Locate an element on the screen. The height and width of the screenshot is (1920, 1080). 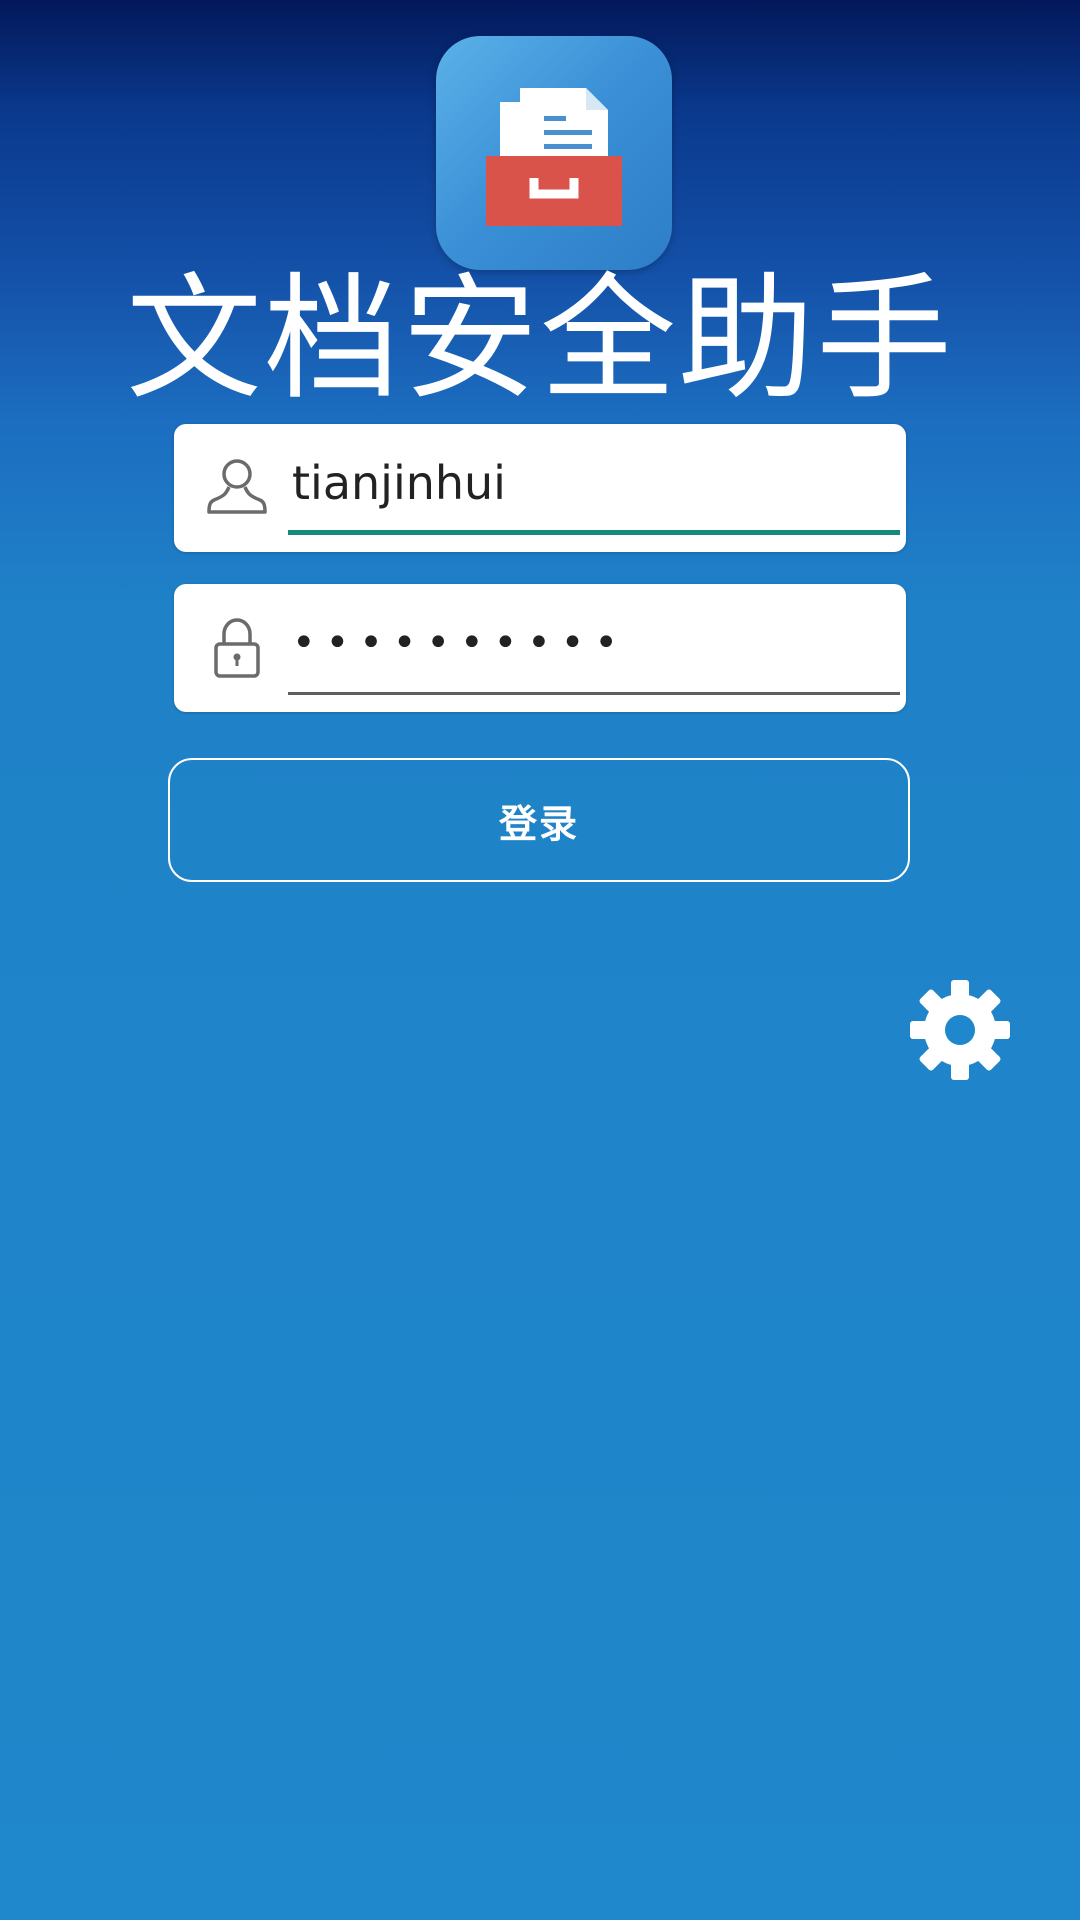
login-button: 登录 is located at coordinates (539, 820).